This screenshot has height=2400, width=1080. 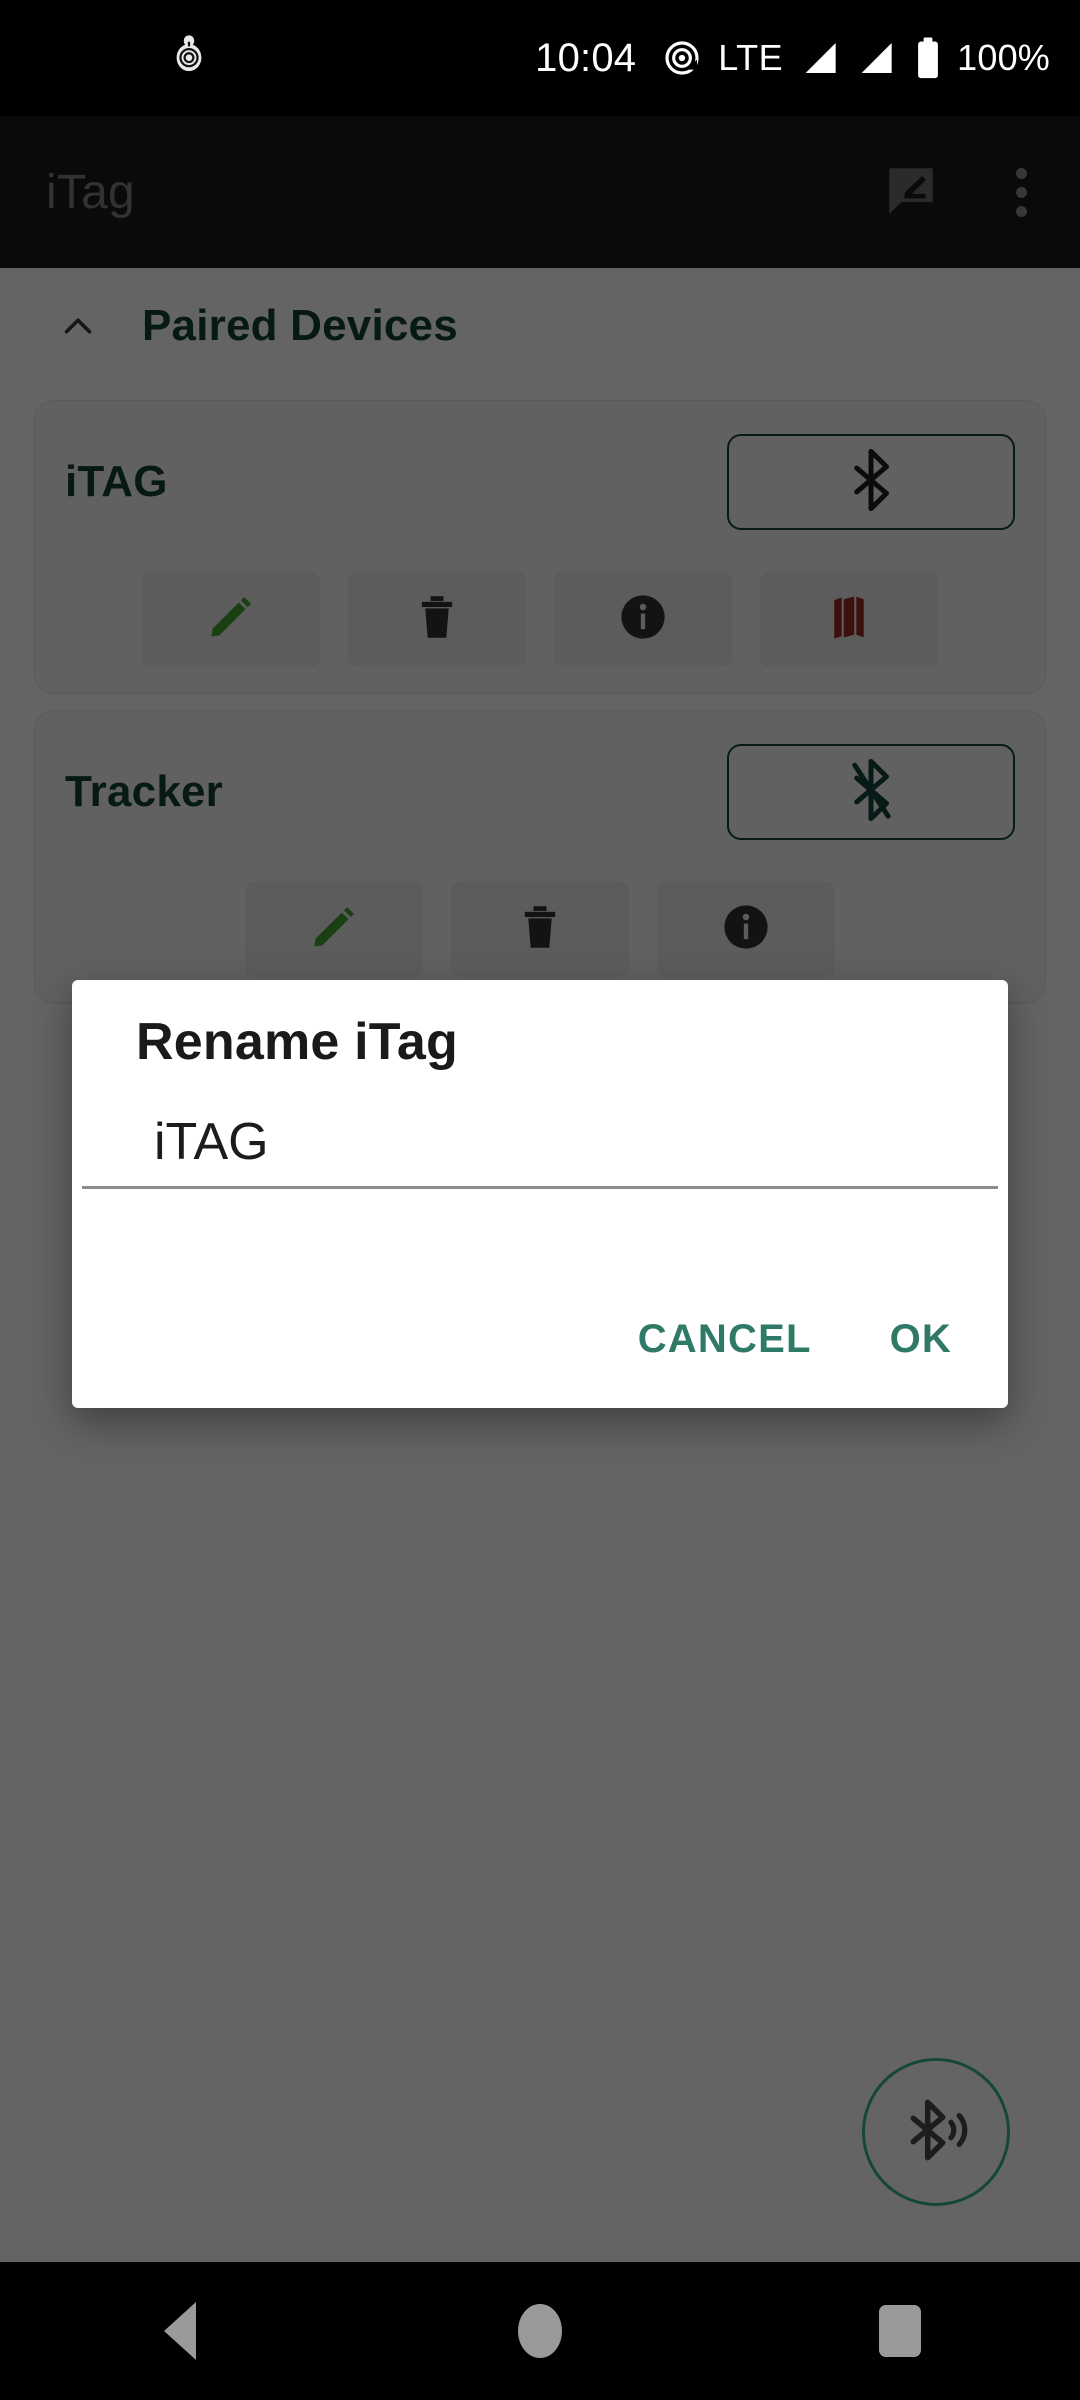 What do you see at coordinates (540, 1187) in the screenshot?
I see `rename-input-underline` at bounding box center [540, 1187].